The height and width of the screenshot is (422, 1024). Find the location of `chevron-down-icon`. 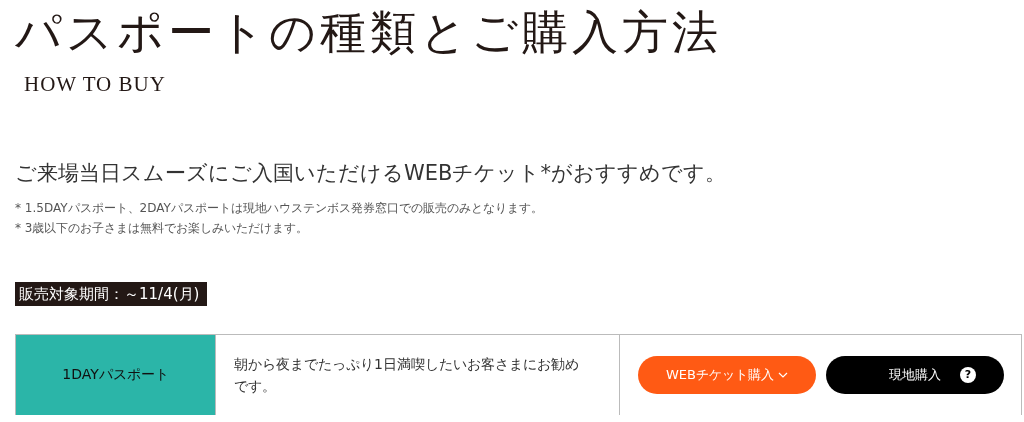

chevron-down-icon is located at coordinates (783, 375).